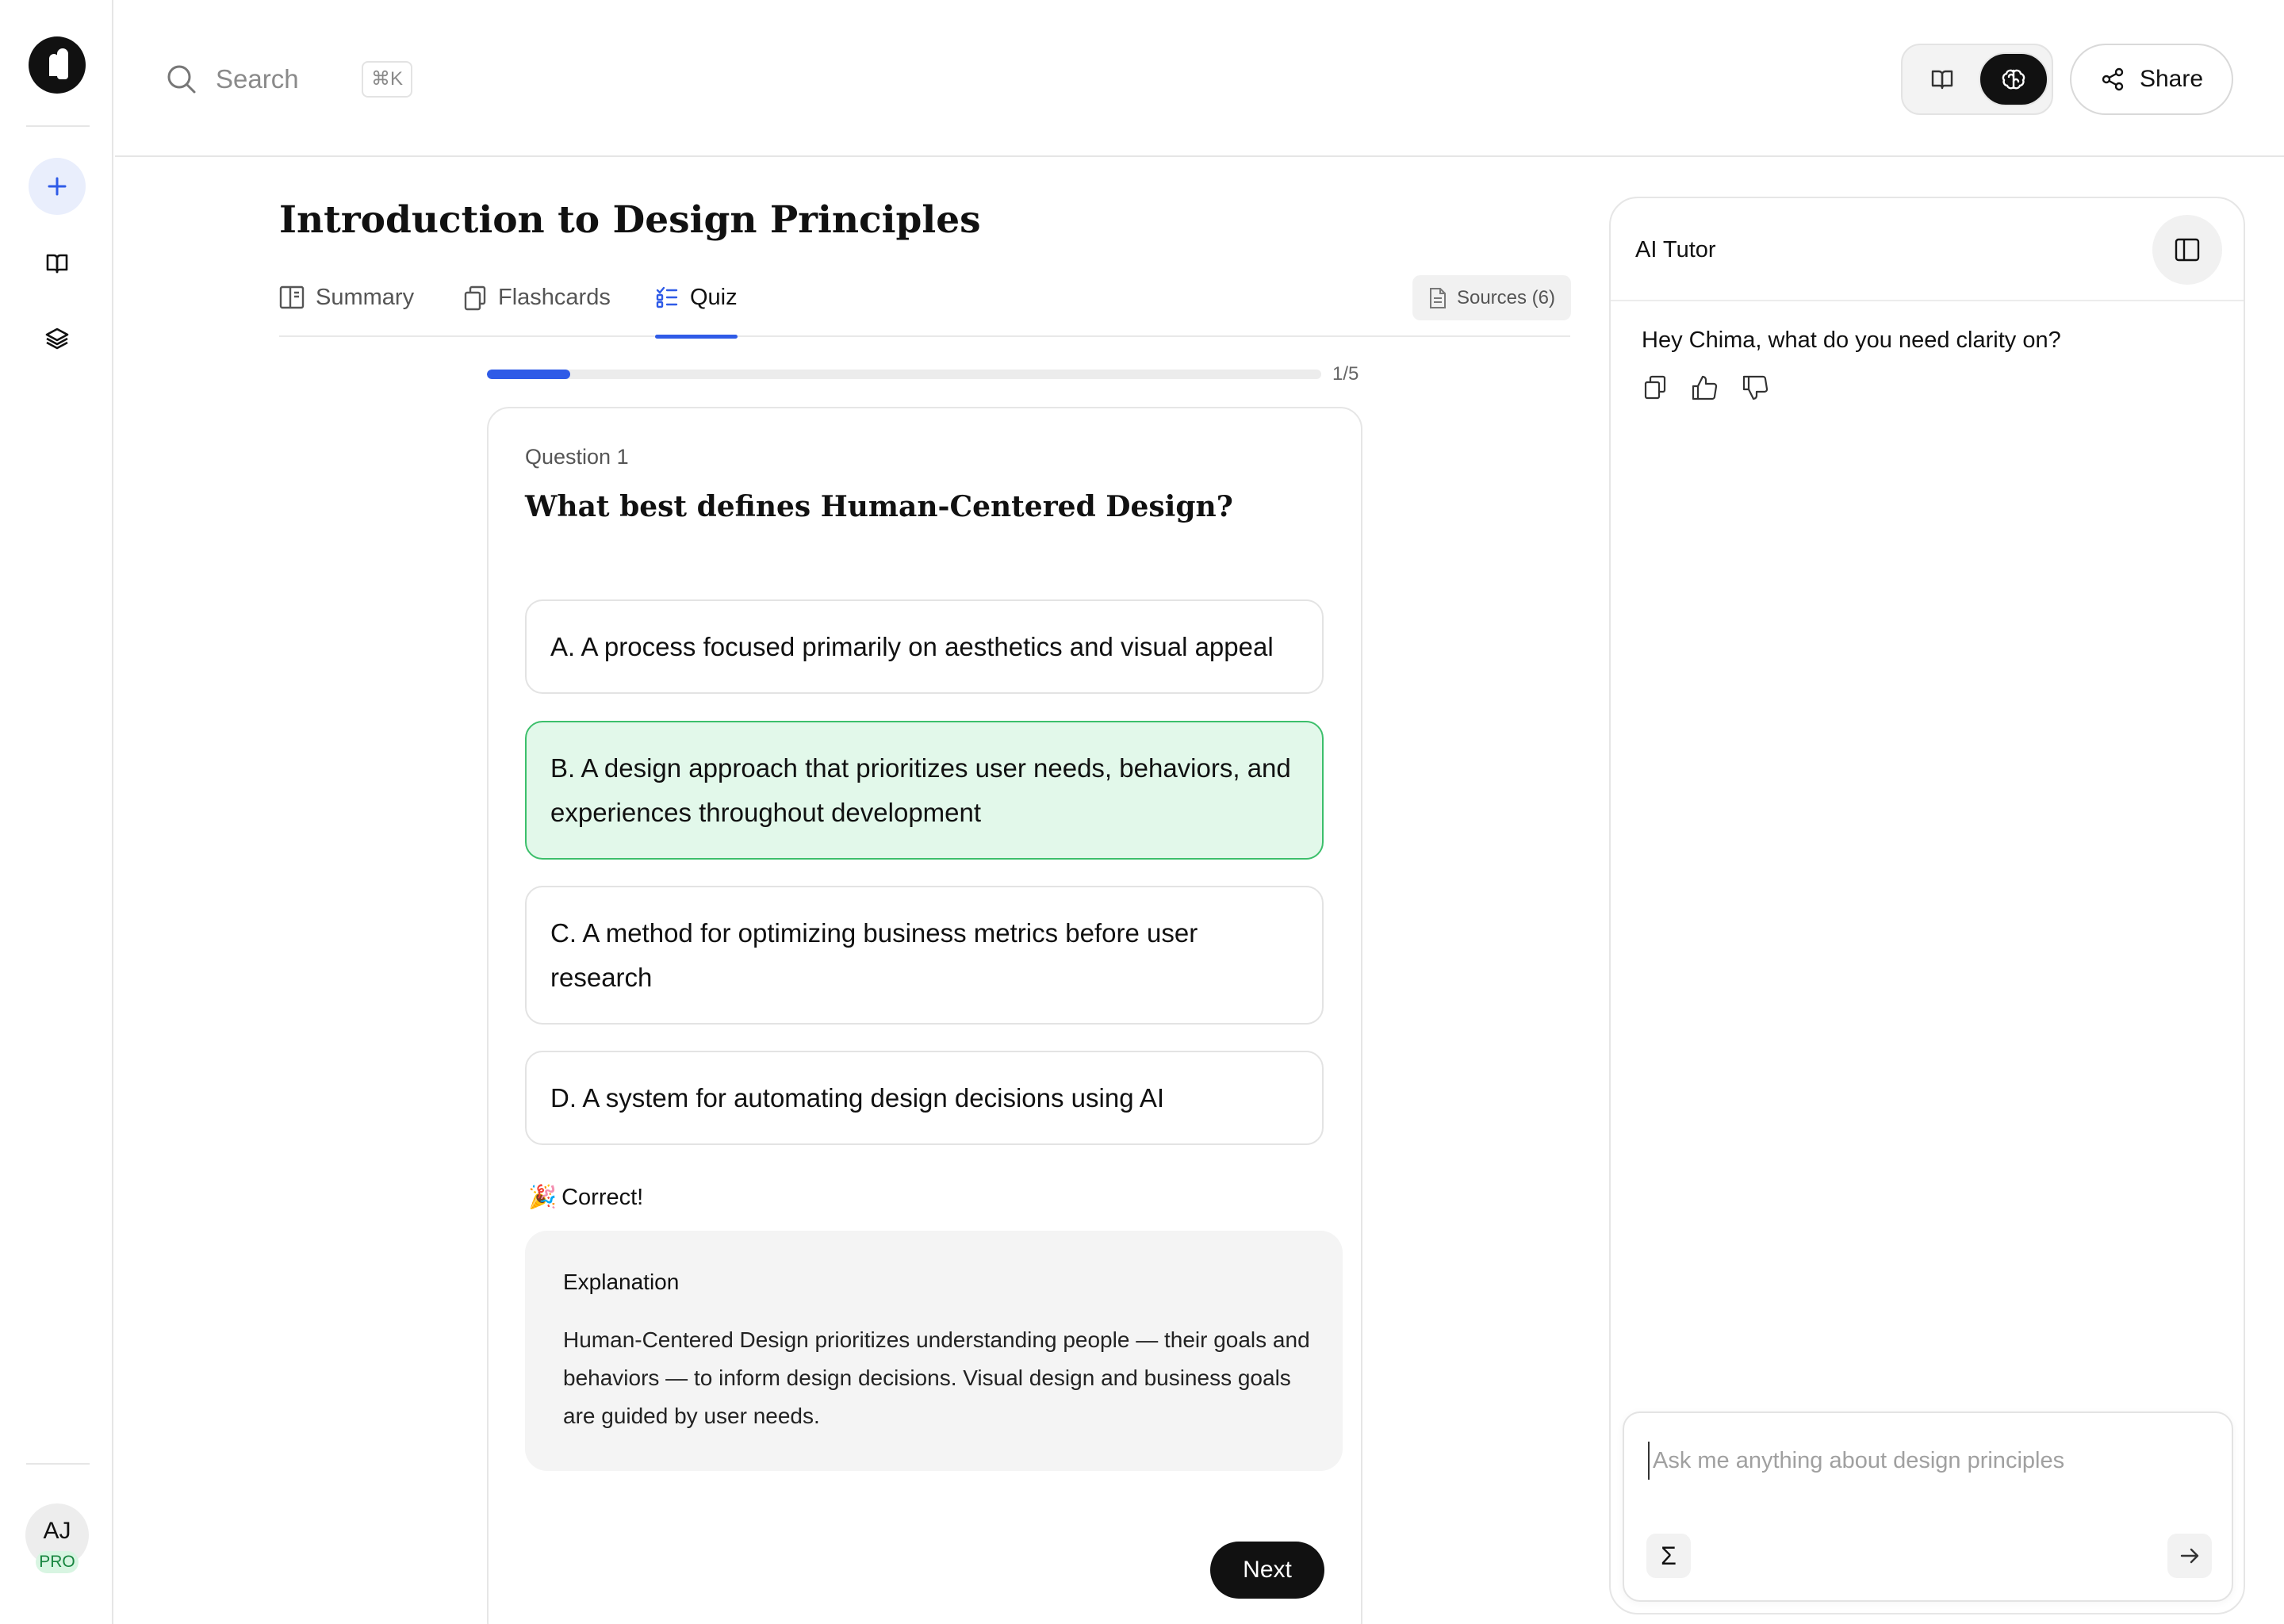  I want to click on question-text: What best defines Human-Centered Design?, so click(879, 506).